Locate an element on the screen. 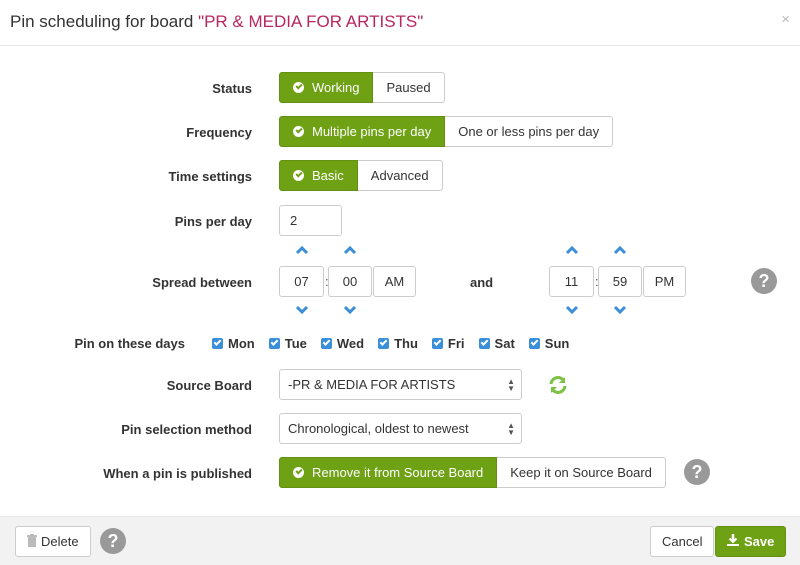  status-toggle: Working Paused is located at coordinates (362, 87).